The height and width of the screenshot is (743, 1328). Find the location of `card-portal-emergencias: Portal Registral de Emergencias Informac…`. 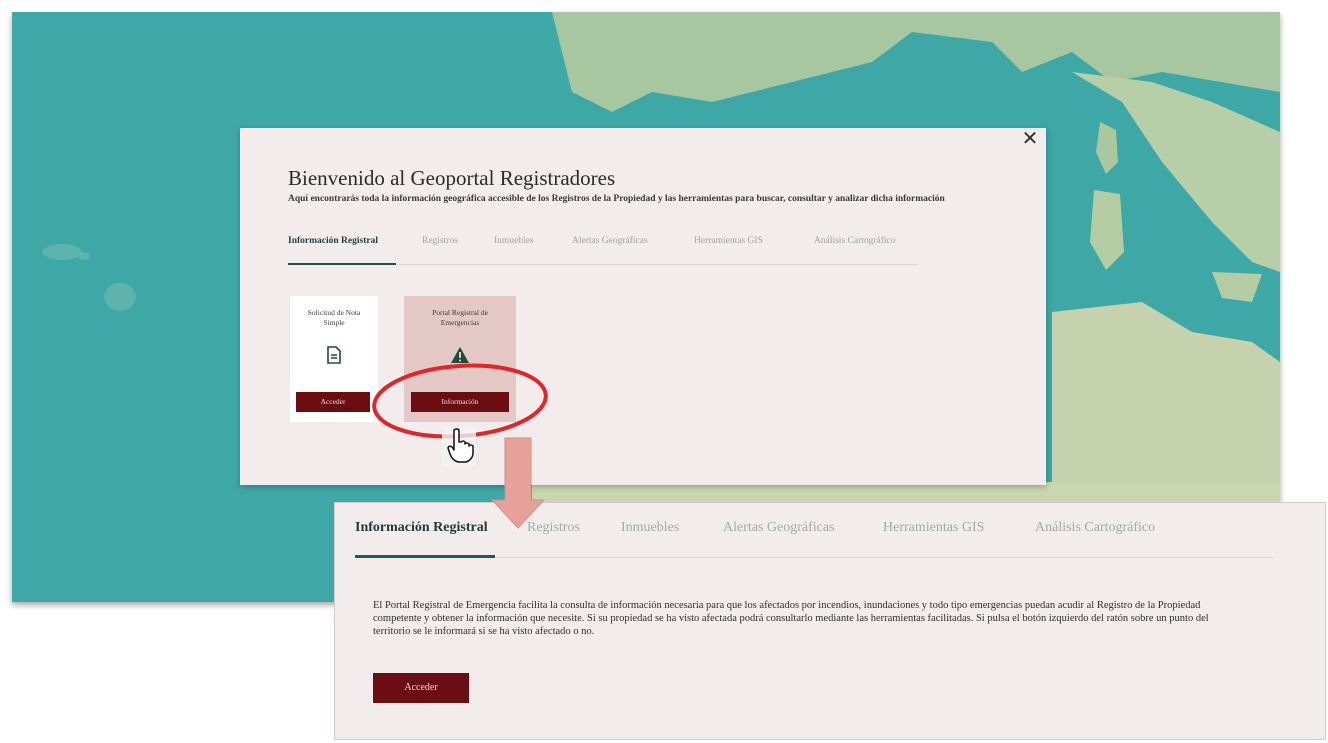

card-portal-emergencias: Portal Registral de Emergencias Informac… is located at coordinates (460, 359).